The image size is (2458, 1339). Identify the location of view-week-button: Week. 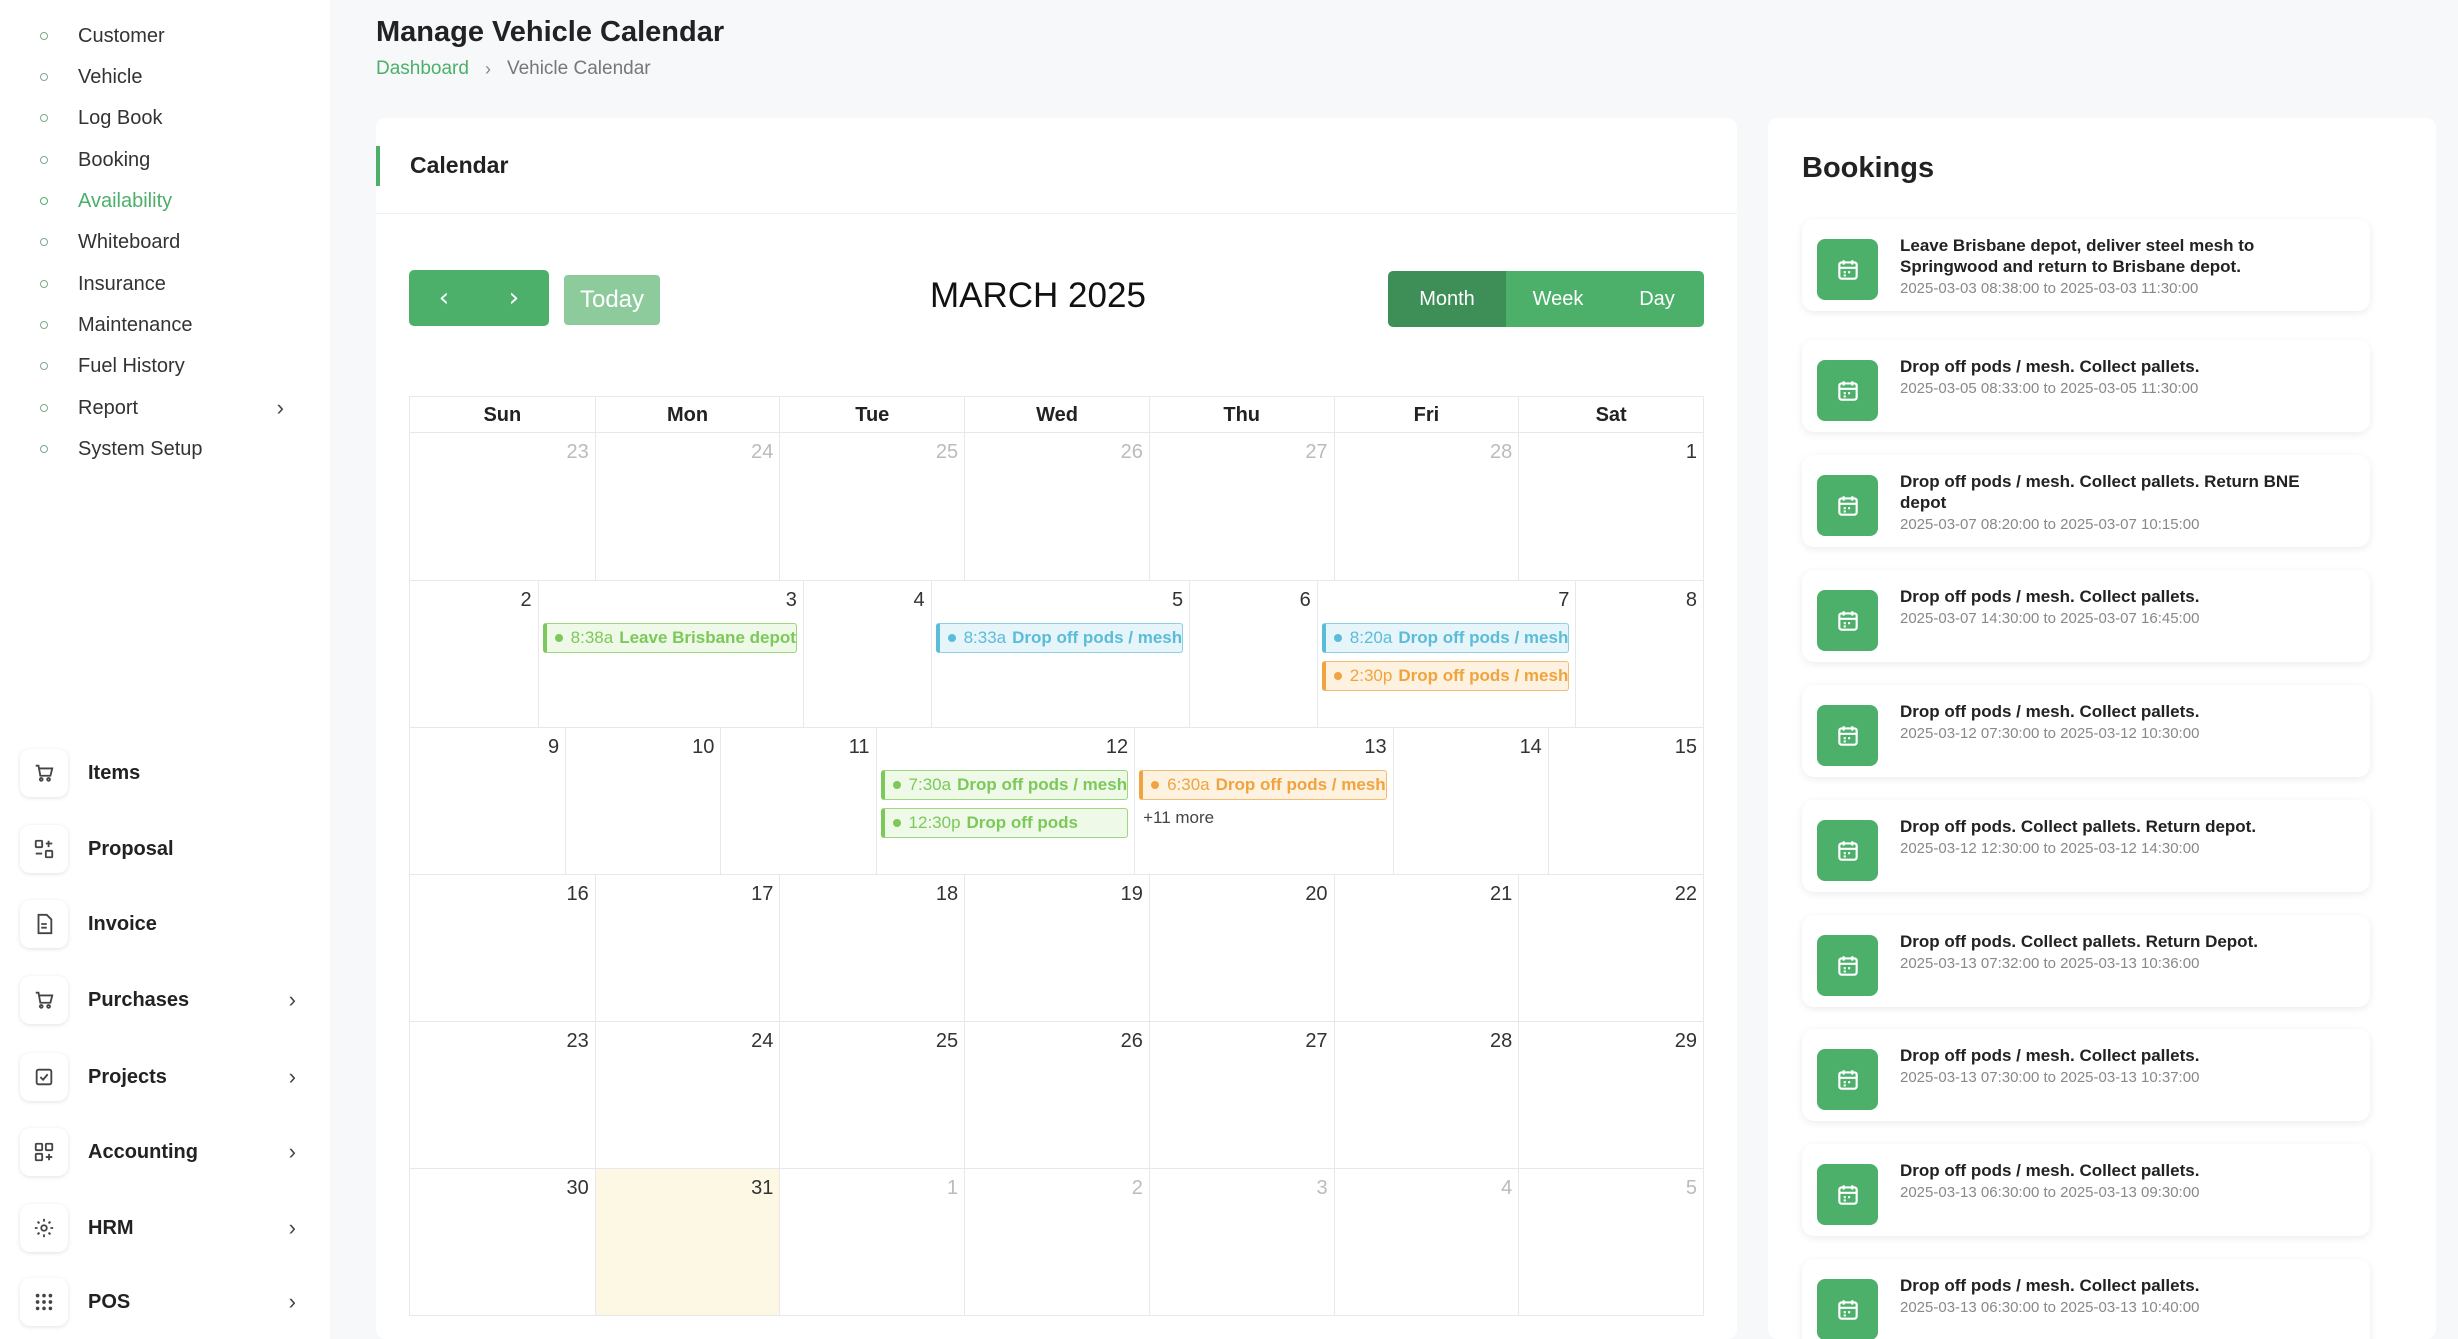
(1558, 299).